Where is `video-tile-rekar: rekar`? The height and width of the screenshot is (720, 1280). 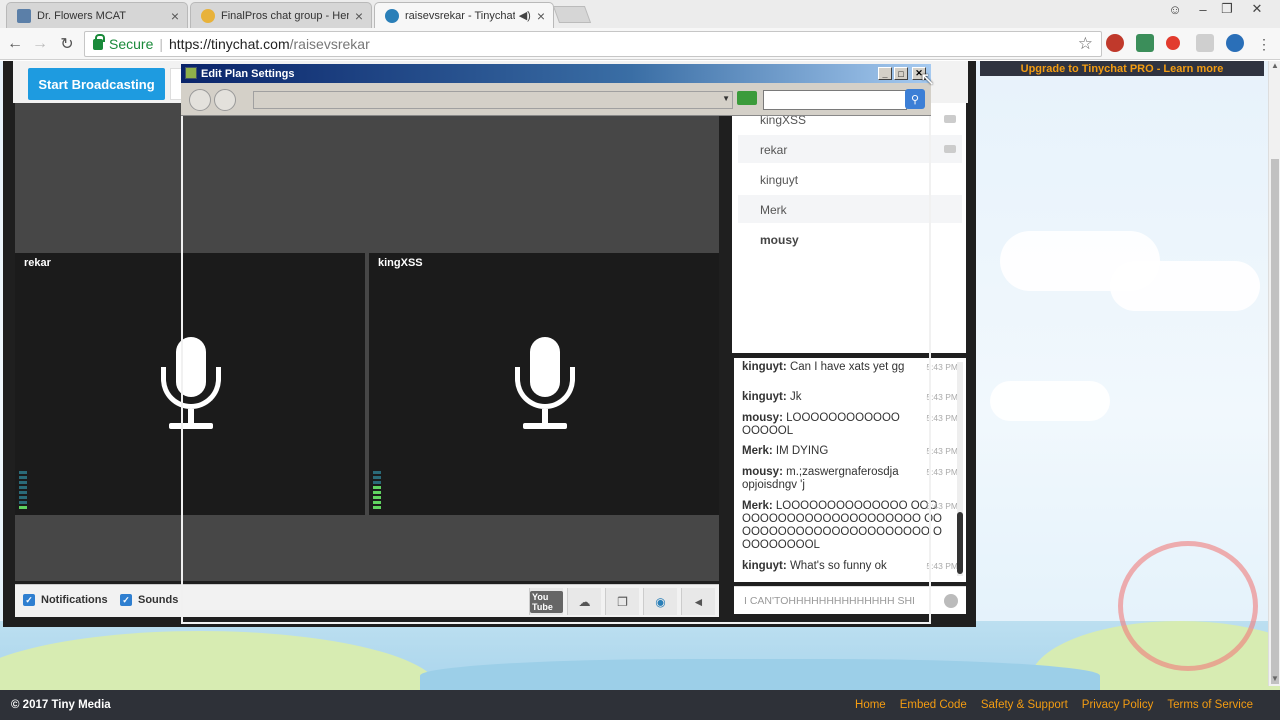
video-tile-rekar: rekar is located at coordinates (190, 384).